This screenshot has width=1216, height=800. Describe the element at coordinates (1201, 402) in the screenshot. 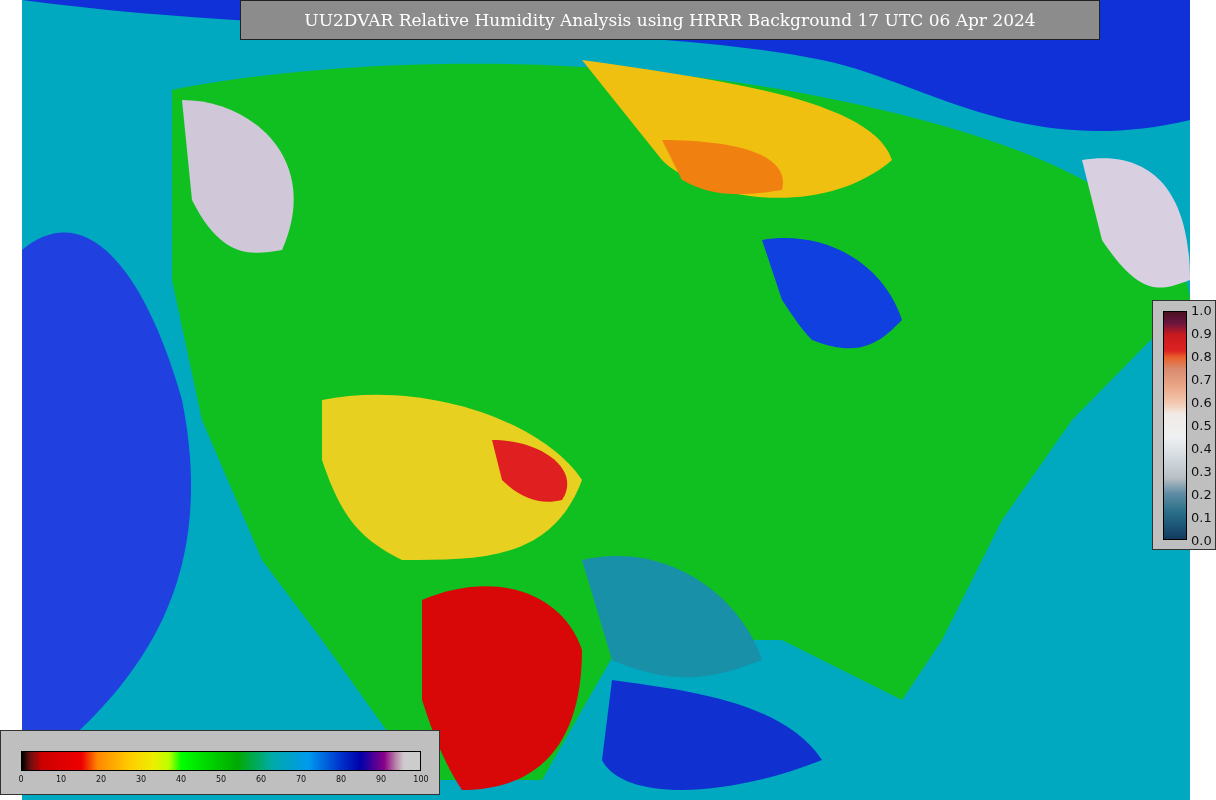

I see `tick-label: 0.6` at that location.